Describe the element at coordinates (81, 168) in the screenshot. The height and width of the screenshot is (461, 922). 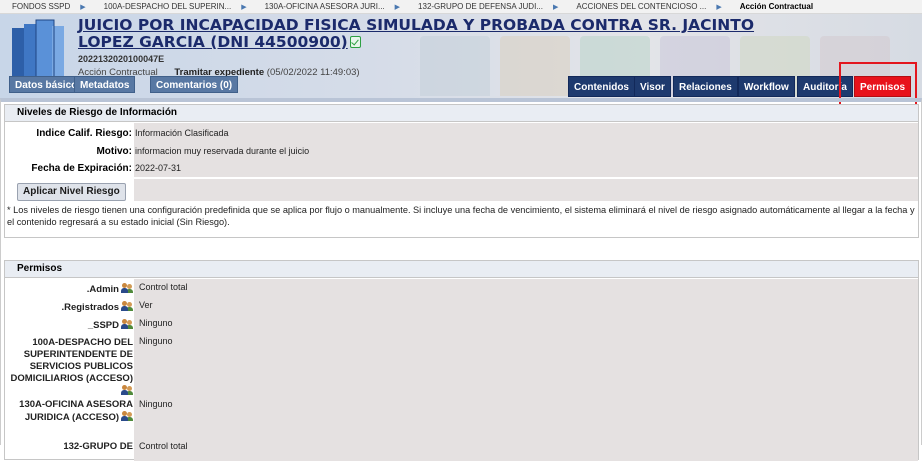
I see `risk-expiry-label: Fecha de Expiración:` at that location.